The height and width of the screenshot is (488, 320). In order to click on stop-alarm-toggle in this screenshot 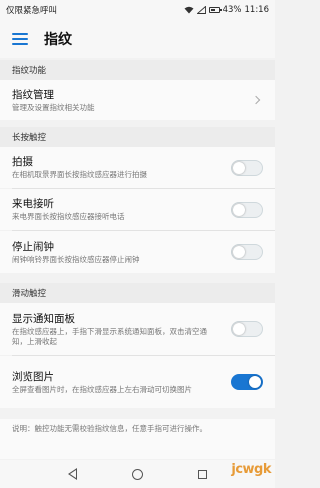, I will do `click(247, 252)`.